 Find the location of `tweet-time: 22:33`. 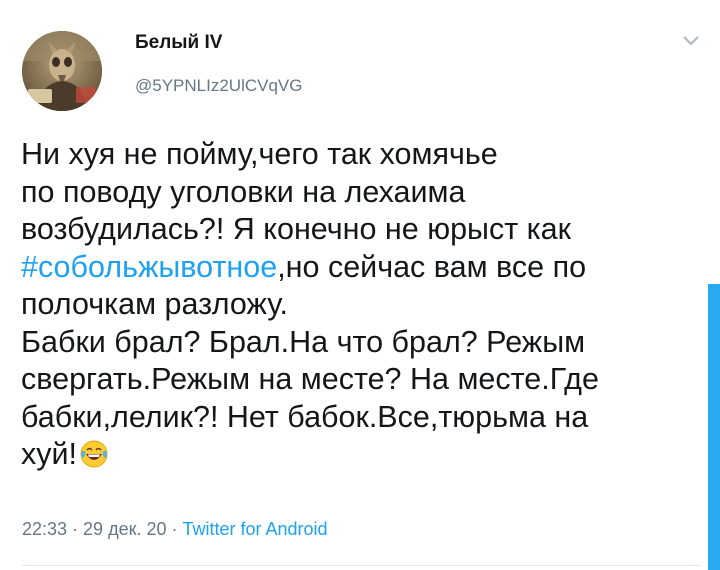

tweet-time: 22:33 is located at coordinates (45, 529).